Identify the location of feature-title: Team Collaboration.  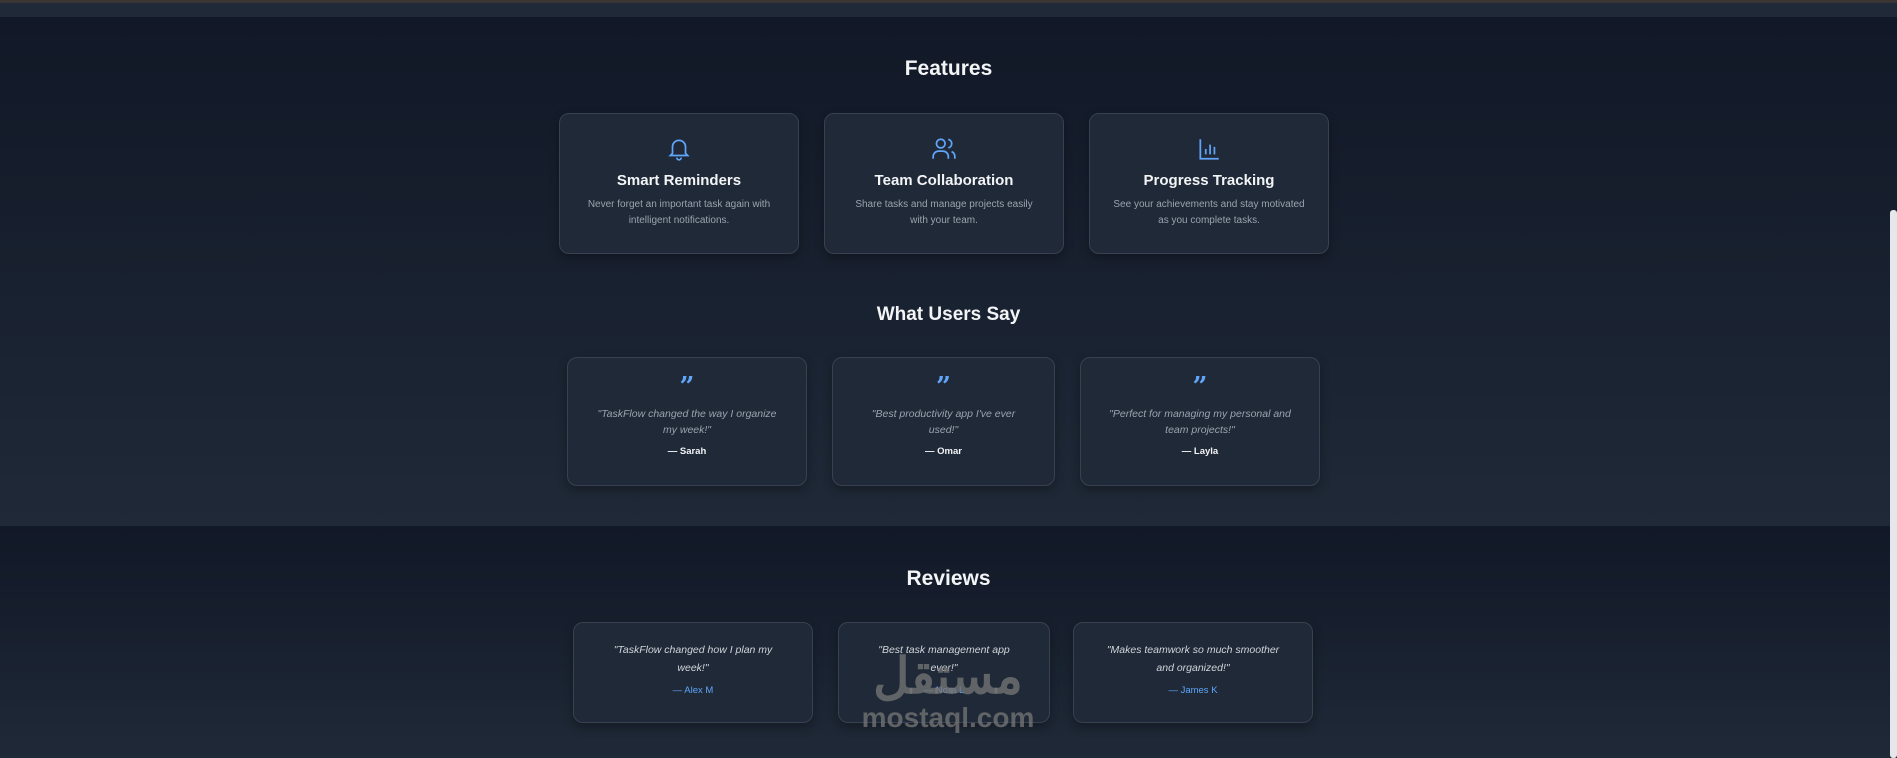
(944, 180).